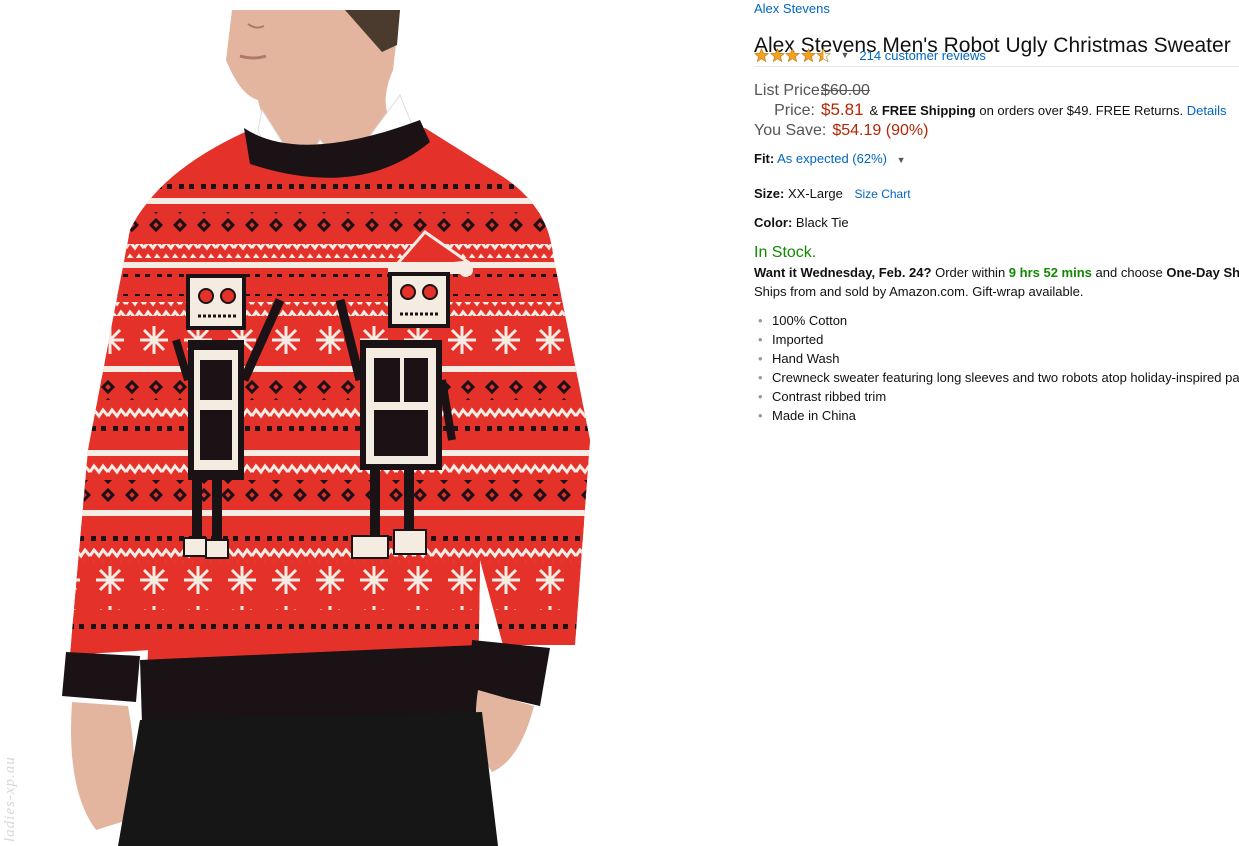 The image size is (1239, 846). What do you see at coordinates (764, 158) in the screenshot?
I see `fit-label: Fit:` at bounding box center [764, 158].